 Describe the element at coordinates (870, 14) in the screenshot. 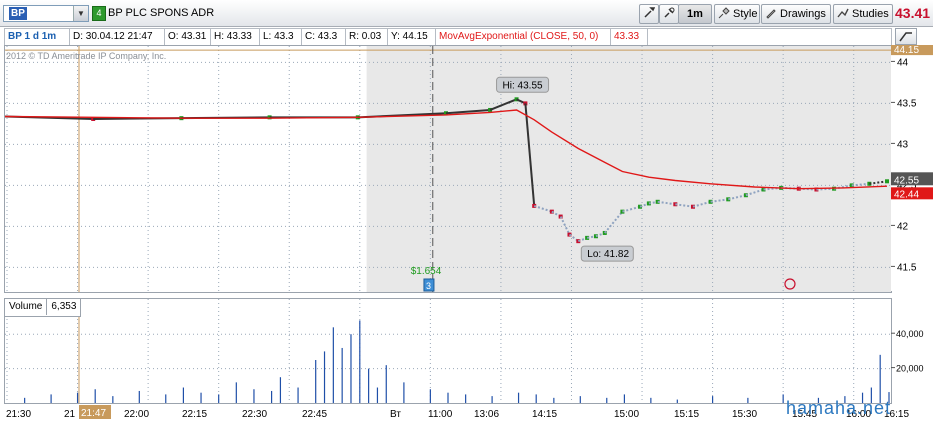

I see `studies-label: Studies` at that location.